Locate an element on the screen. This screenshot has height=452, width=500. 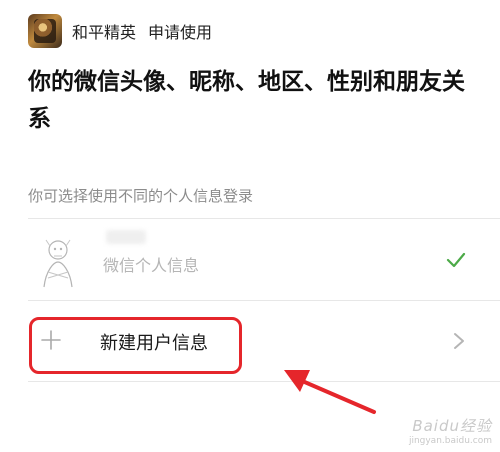
watermark-logo: Baidu经验 is located at coordinates (452, 426).